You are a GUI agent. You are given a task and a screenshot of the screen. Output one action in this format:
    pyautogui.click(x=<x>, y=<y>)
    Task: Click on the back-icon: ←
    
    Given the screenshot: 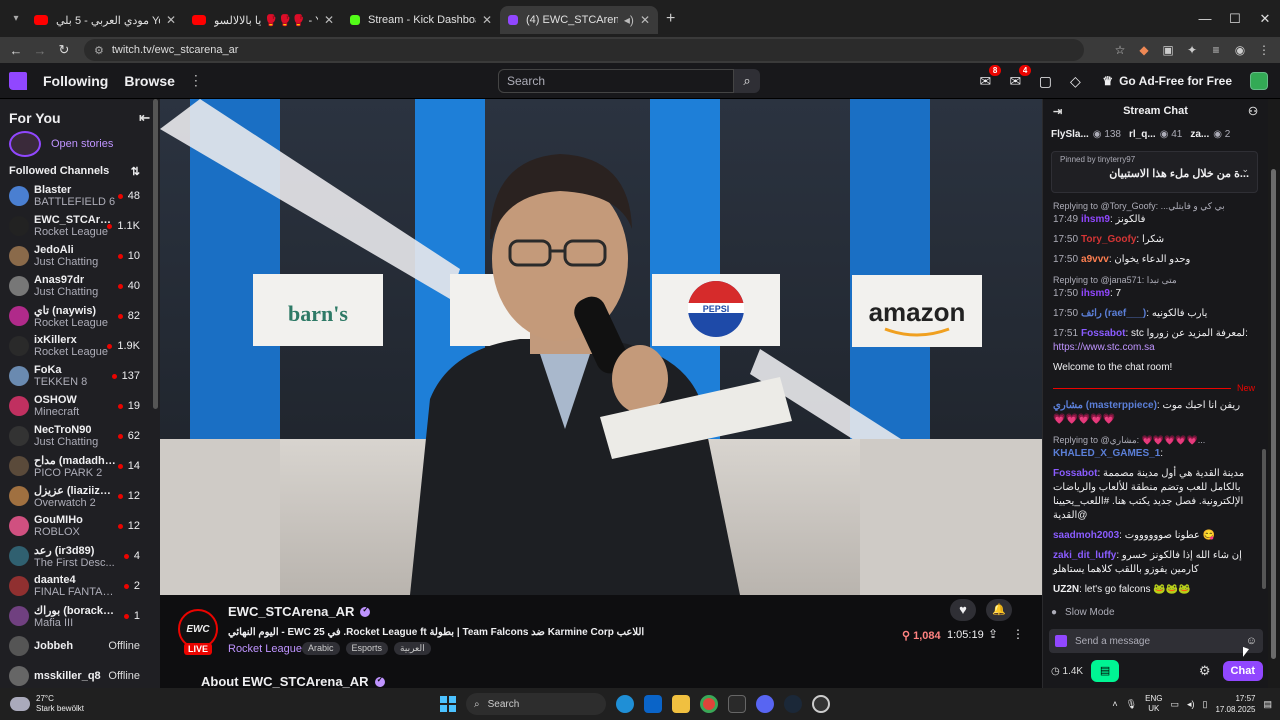 What is the action you would take?
    pyautogui.click(x=16, y=50)
    